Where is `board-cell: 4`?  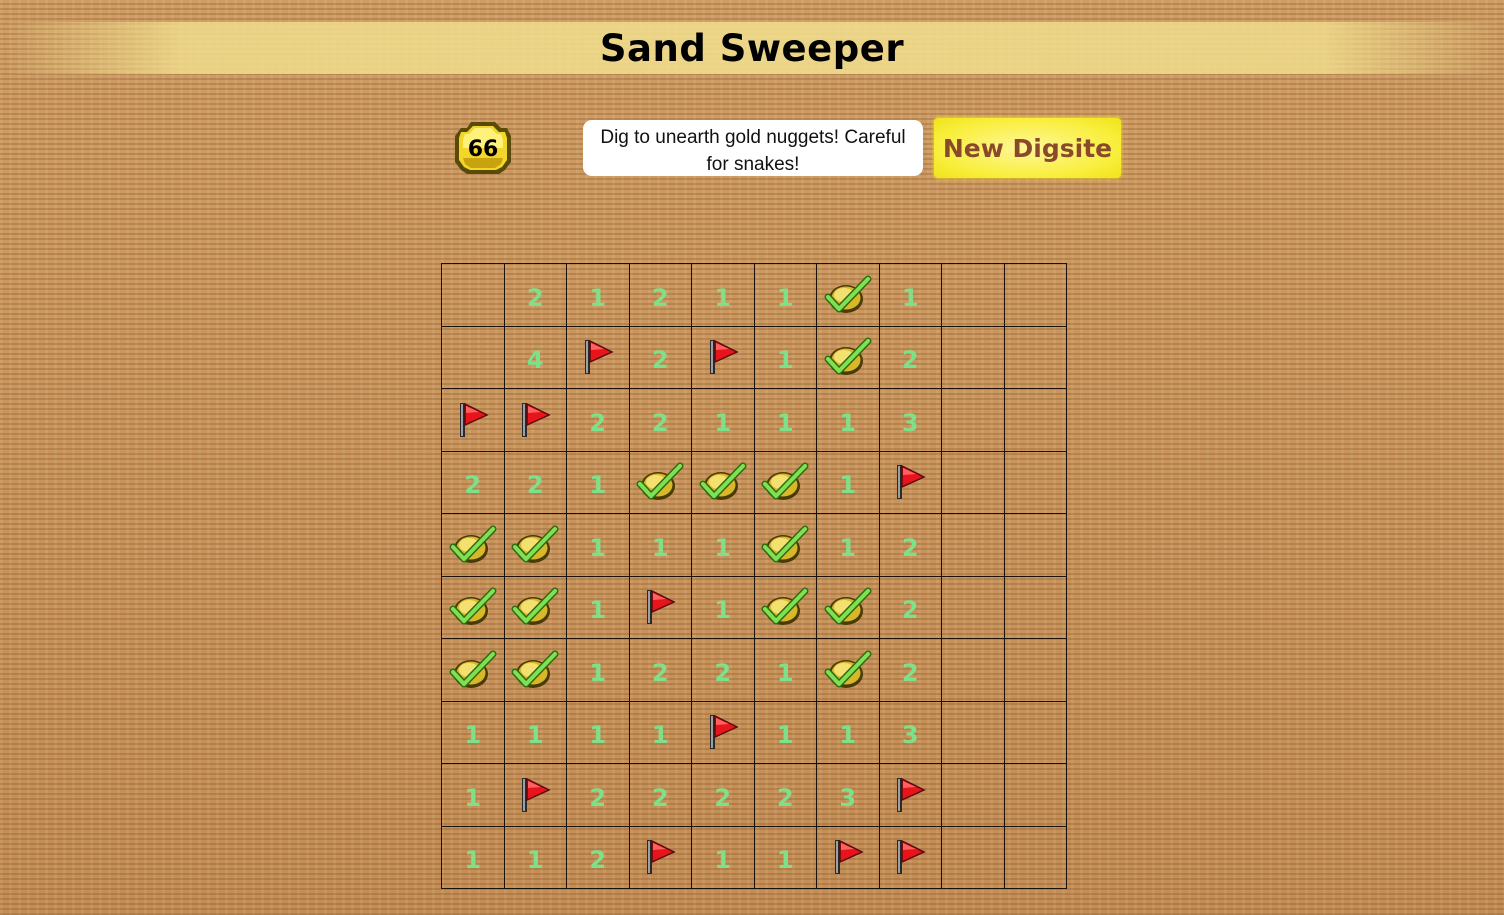 board-cell: 4 is located at coordinates (535, 357).